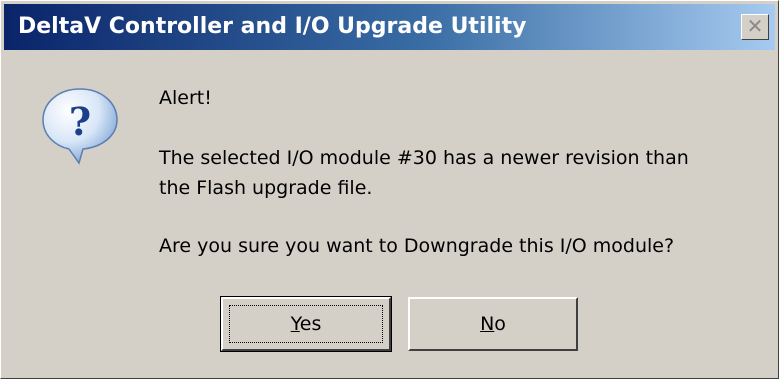 This screenshot has height=379, width=779. I want to click on alert-heading: Alert!, so click(185, 98).